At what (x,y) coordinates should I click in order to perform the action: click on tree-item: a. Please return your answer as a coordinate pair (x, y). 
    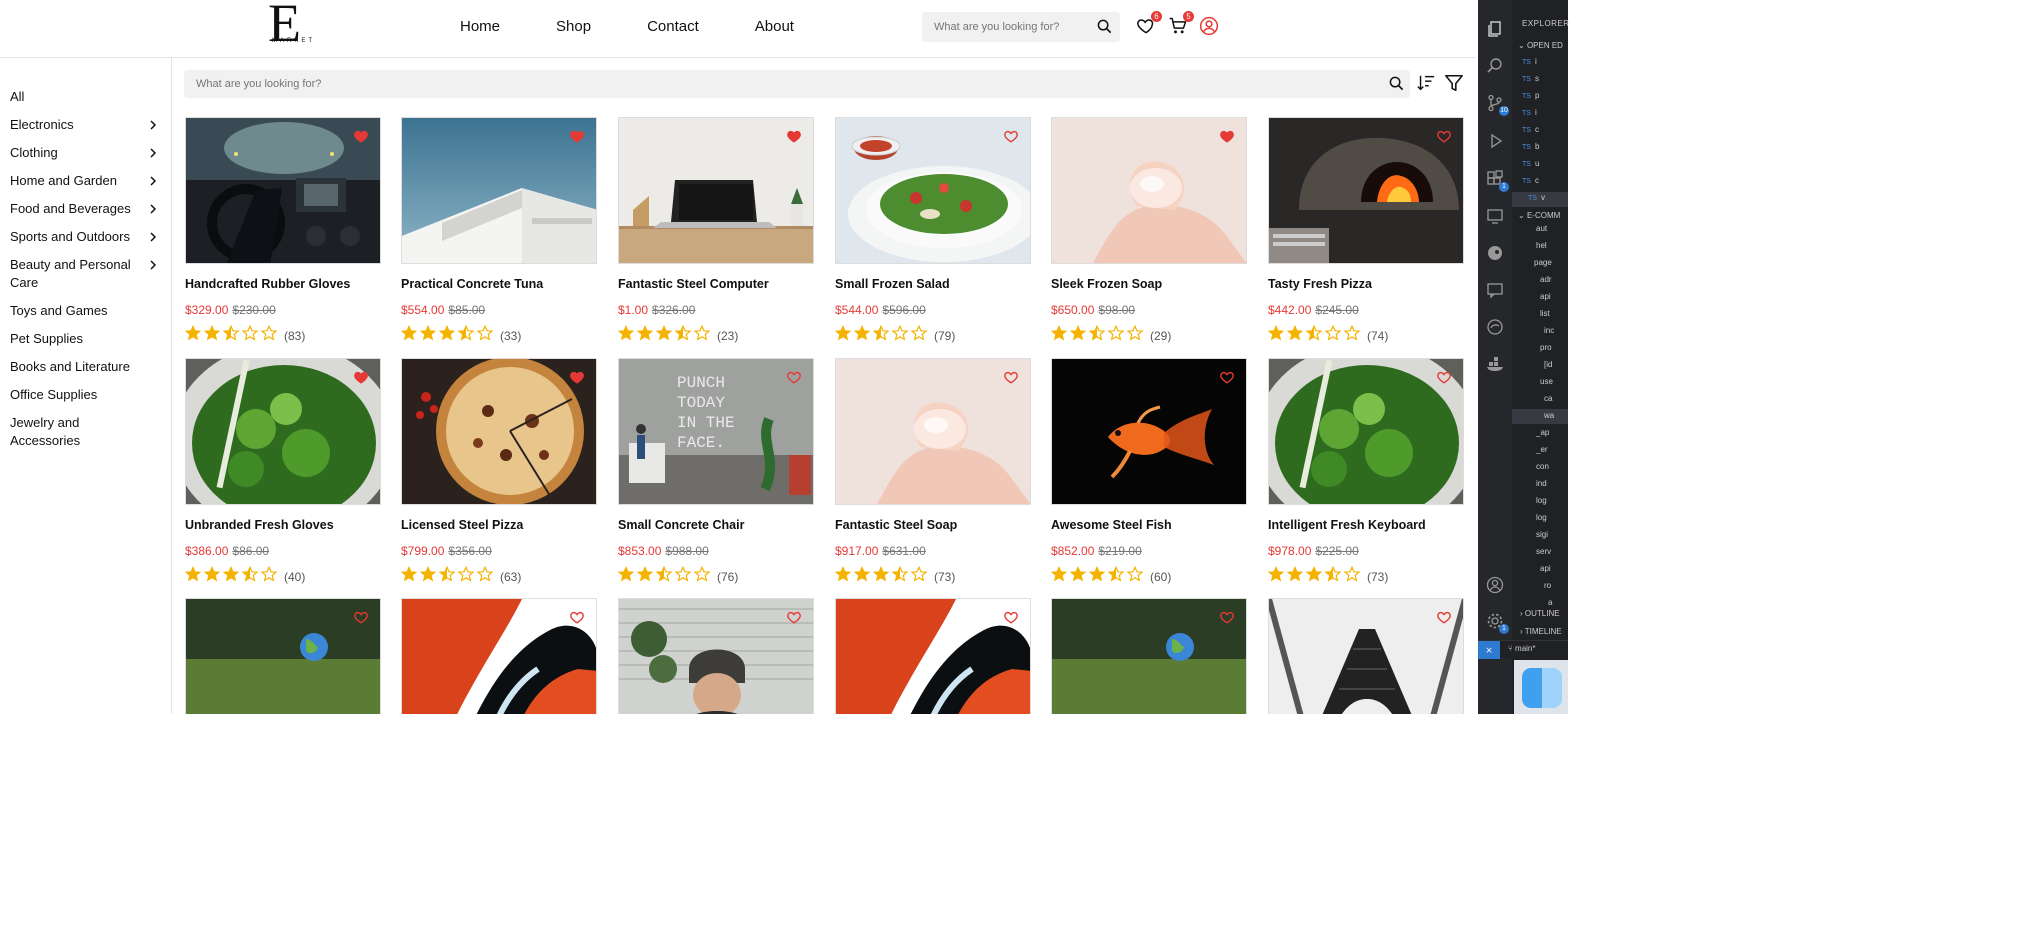
    Looking at the image, I should click on (1550, 602).